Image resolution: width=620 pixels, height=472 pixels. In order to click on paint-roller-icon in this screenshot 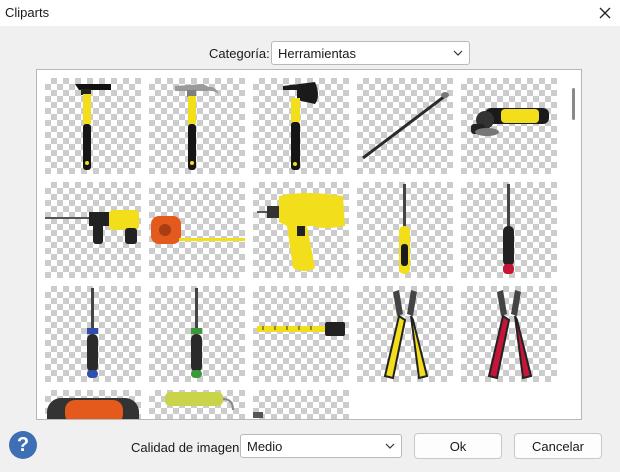, I will do `click(199, 401)`.